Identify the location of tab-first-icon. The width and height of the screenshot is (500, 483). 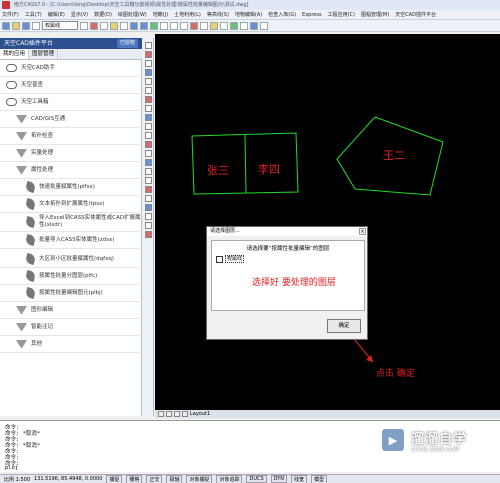
(161, 414).